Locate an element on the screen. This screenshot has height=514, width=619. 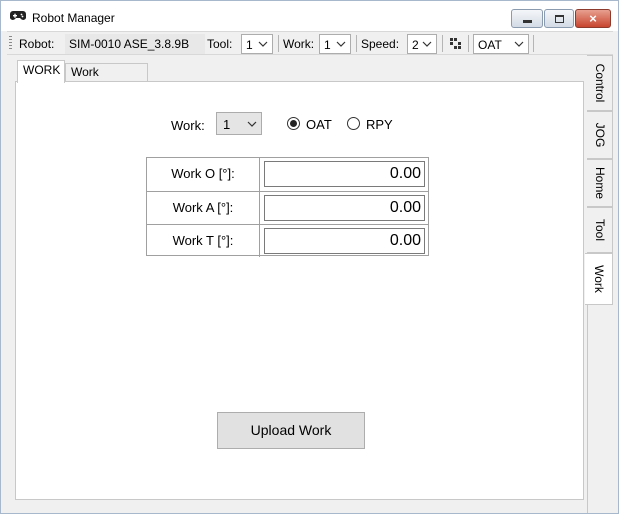
side-tab-home: Home is located at coordinates (600, 183).